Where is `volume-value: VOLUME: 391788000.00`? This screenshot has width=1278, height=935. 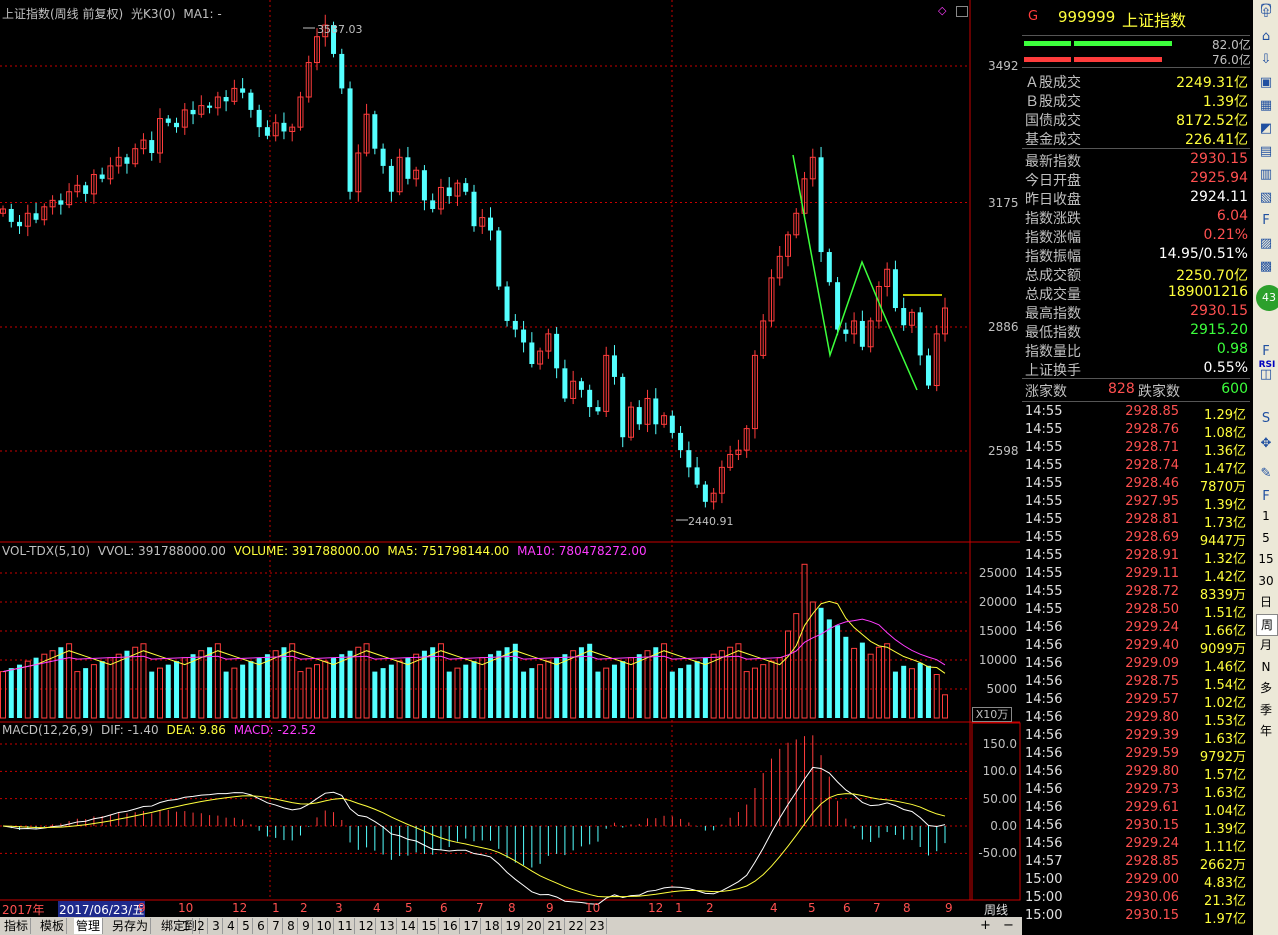
volume-value: VOLUME: 391788000.00 is located at coordinates (306, 551).